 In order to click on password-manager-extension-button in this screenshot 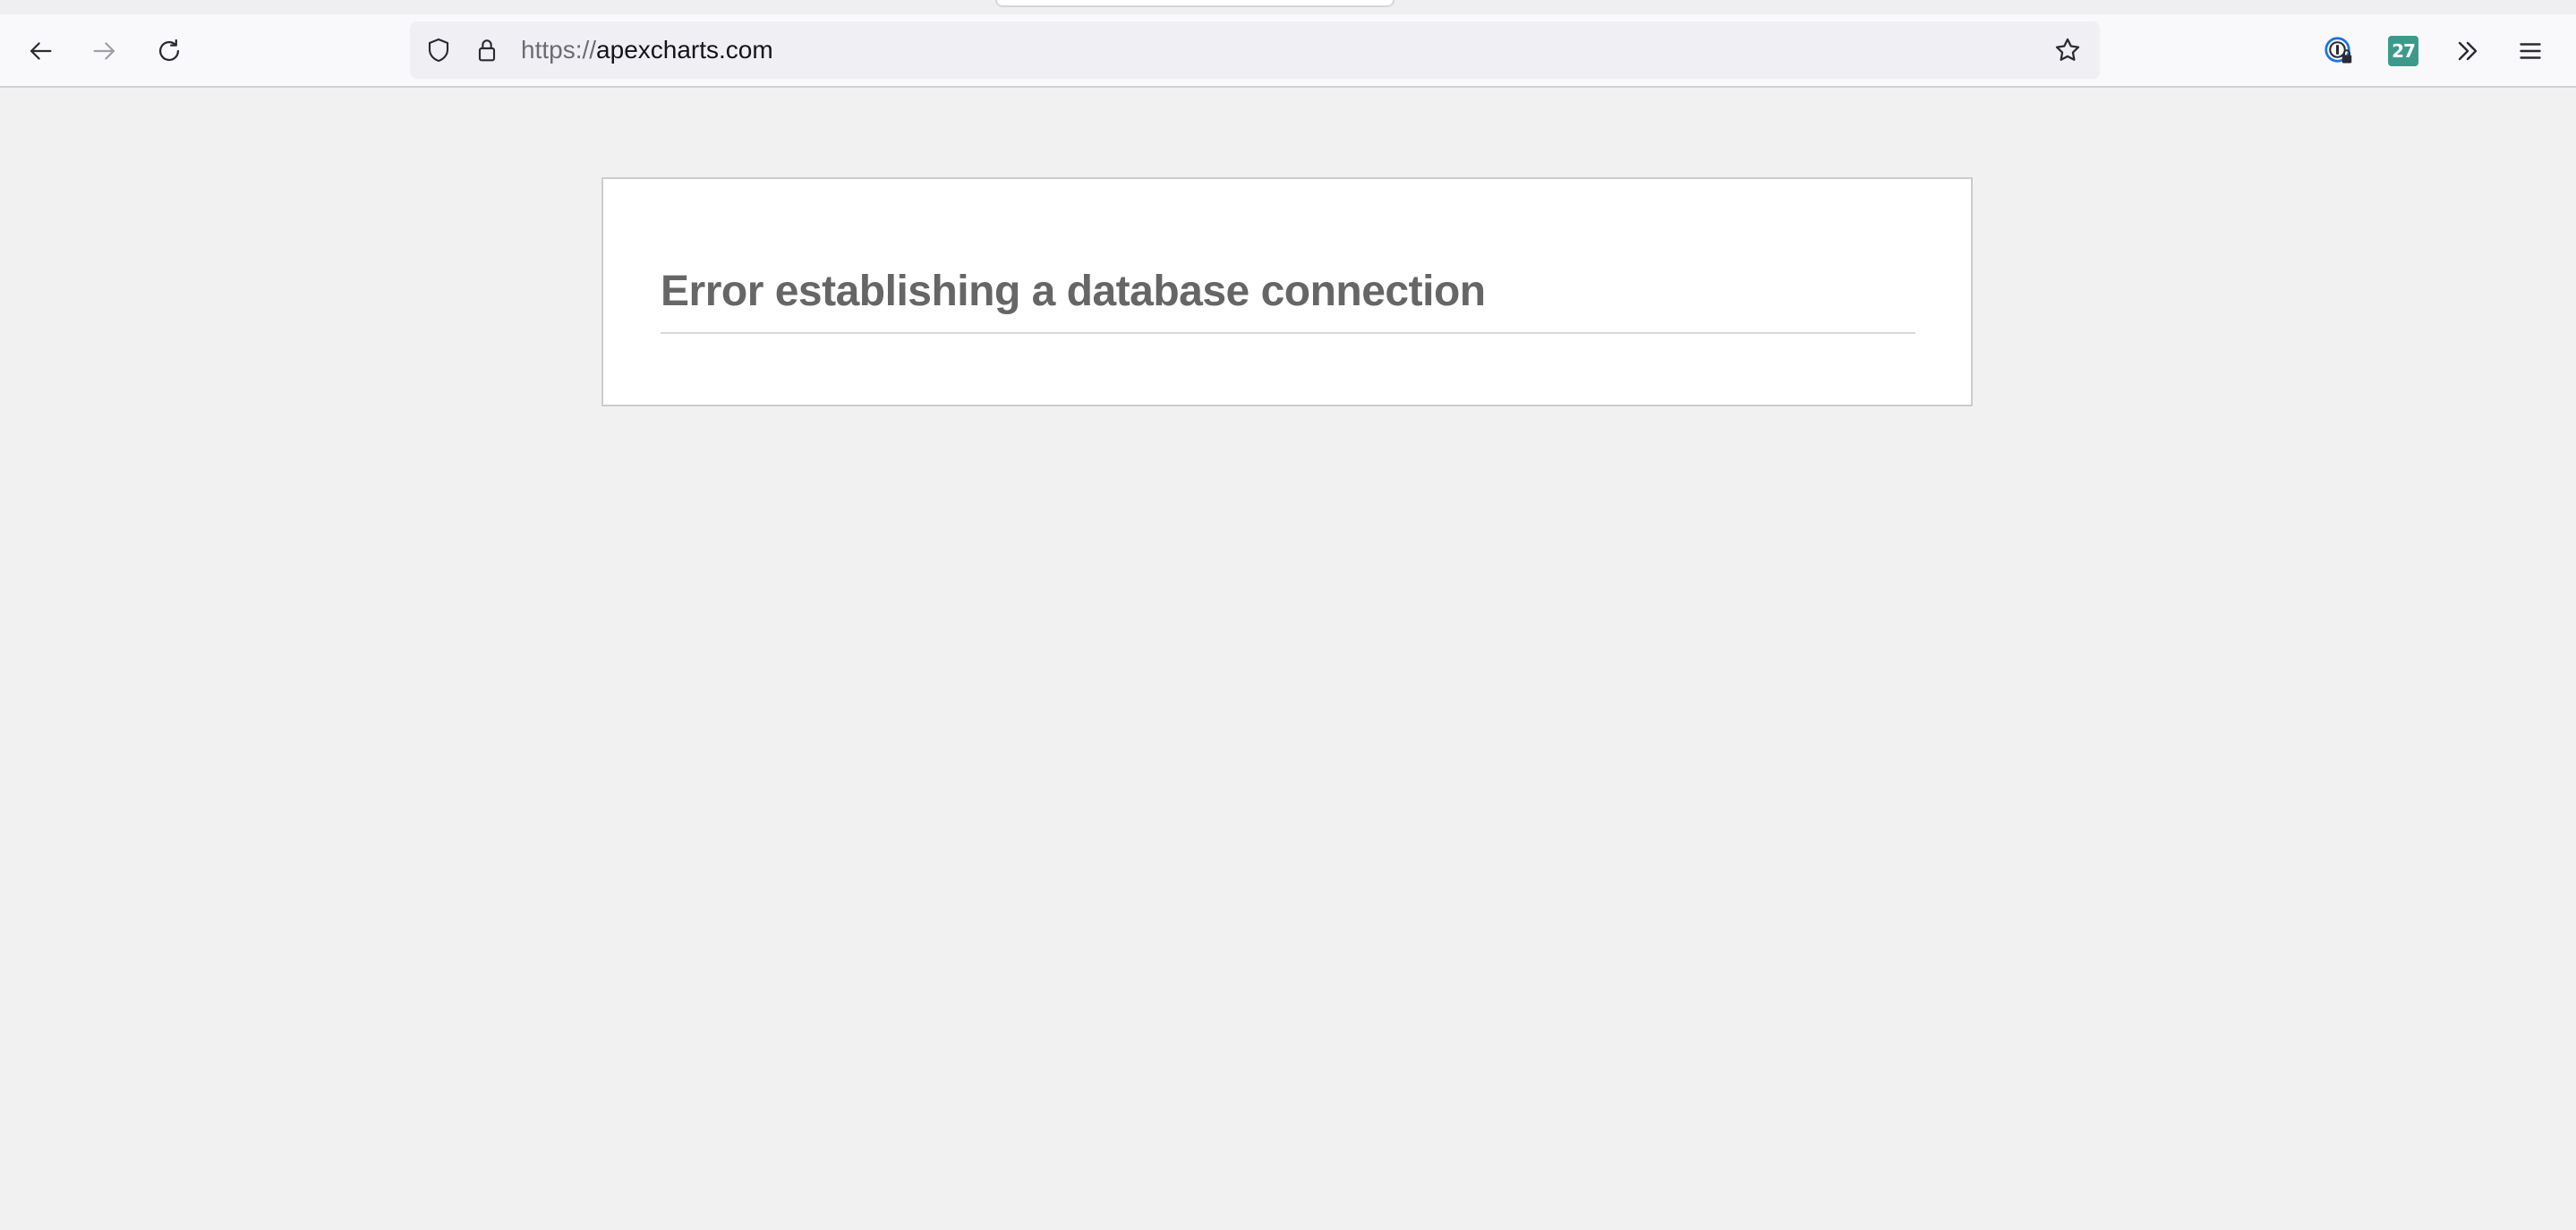, I will do `click(2339, 51)`.